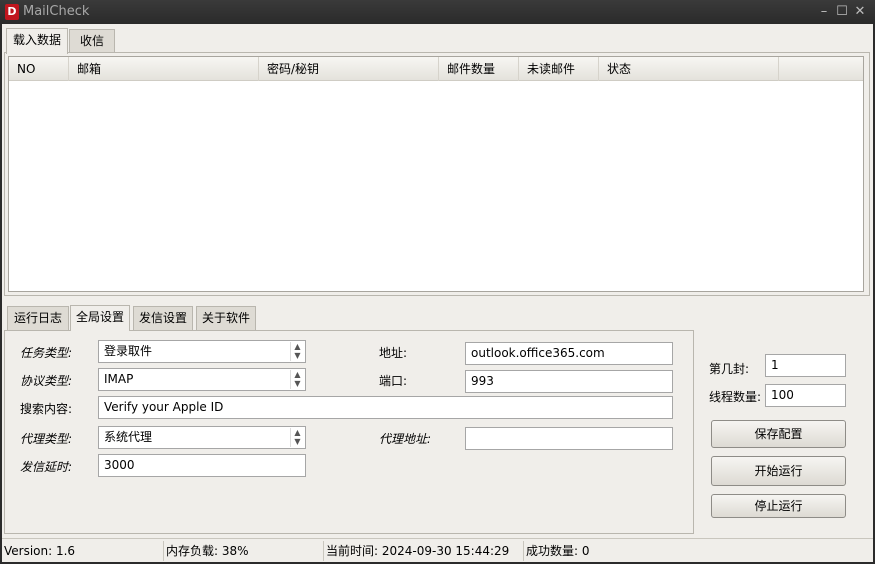 The height and width of the screenshot is (564, 875). Describe the element at coordinates (778, 471) in the screenshot. I see `start-run-button: 开始运行` at that location.